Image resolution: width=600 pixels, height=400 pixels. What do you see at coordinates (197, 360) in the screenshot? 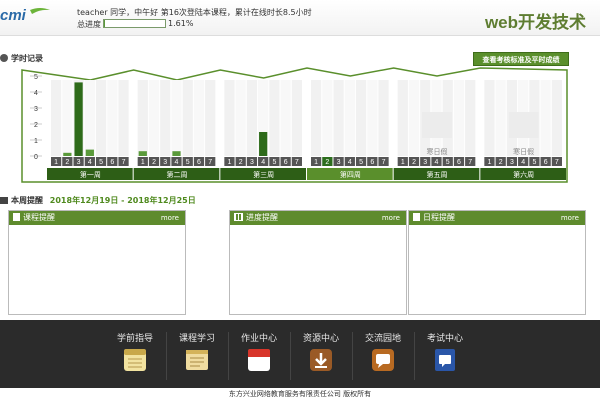
I see `book-icon` at bounding box center [197, 360].